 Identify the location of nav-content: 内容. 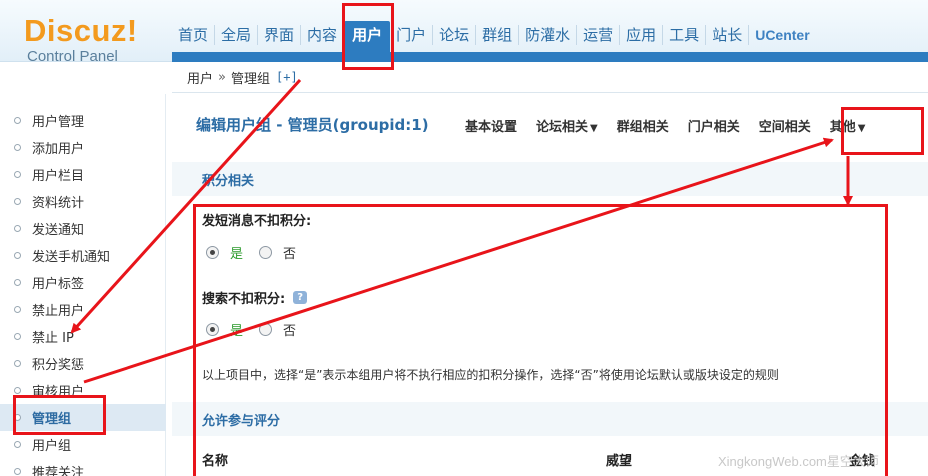
(323, 35).